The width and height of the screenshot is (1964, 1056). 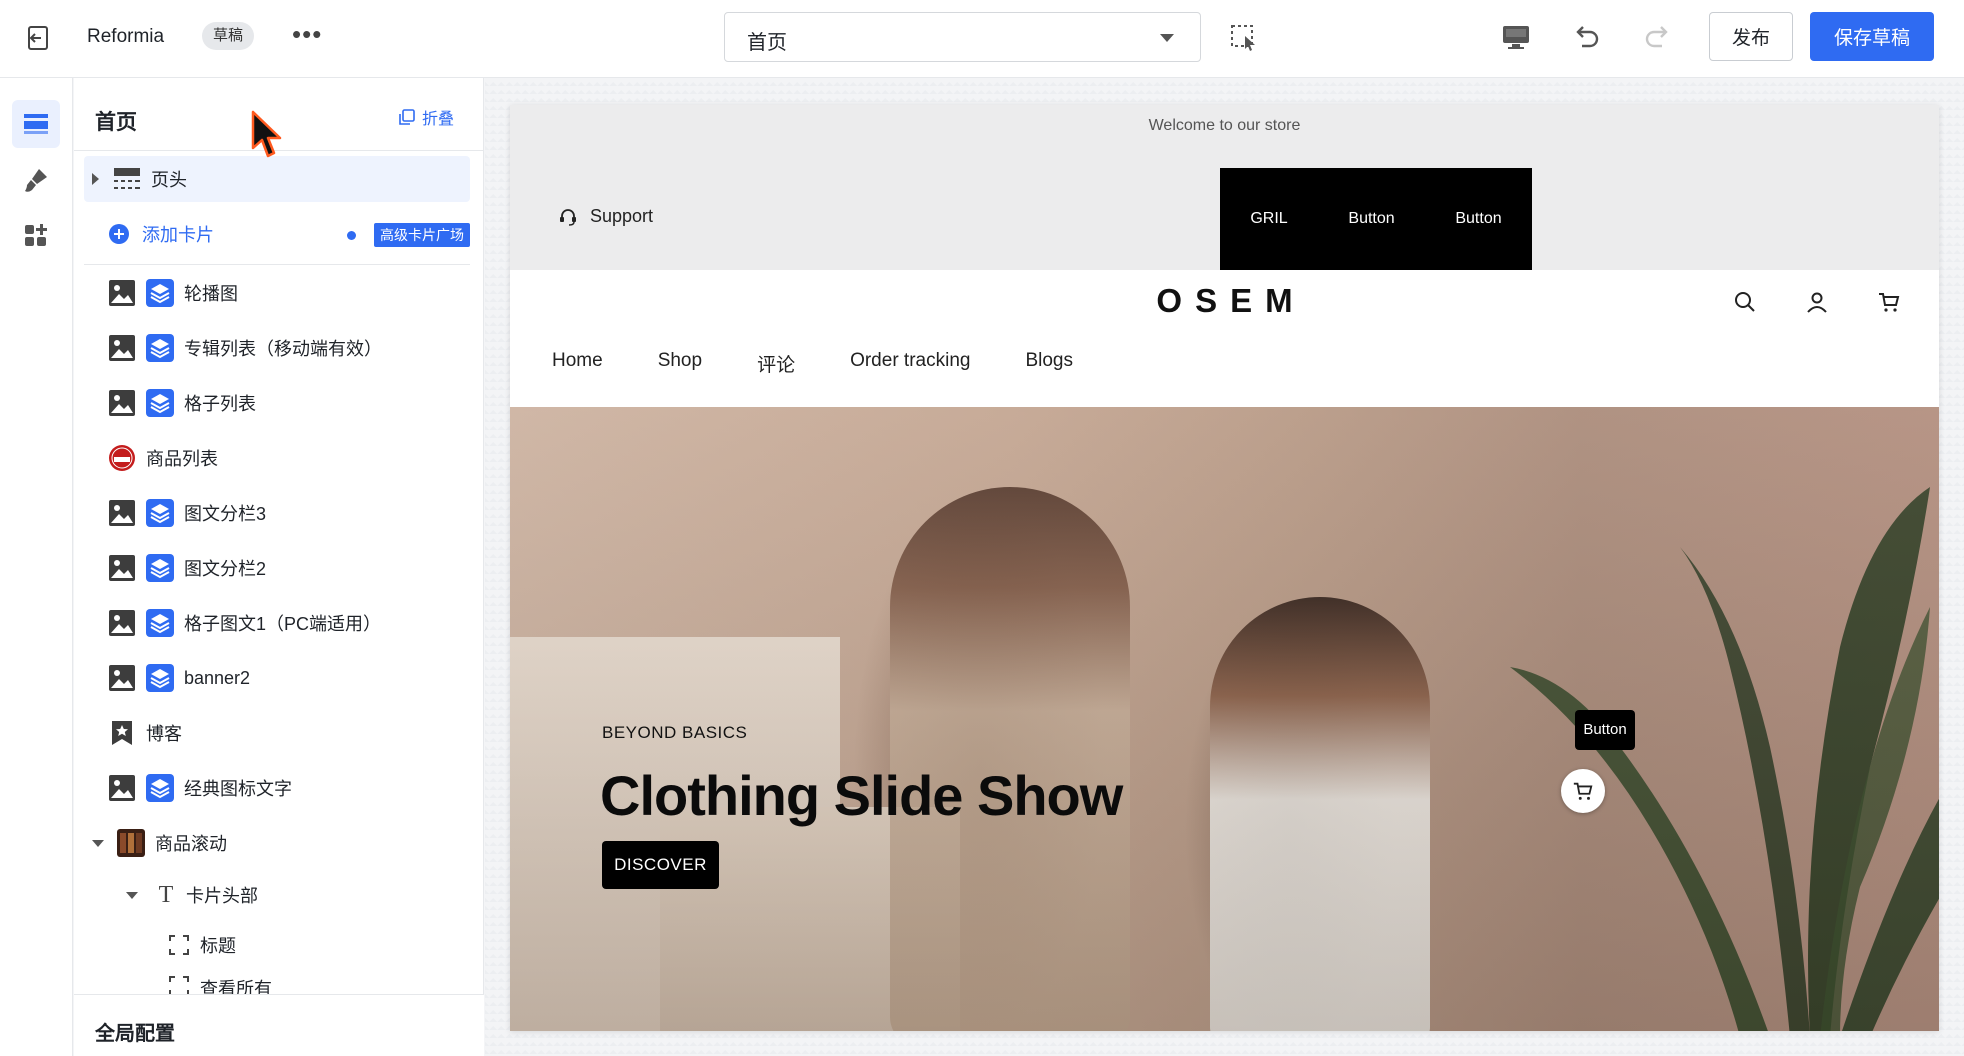 I want to click on layer-item: 专辑列表（移动端有效）, so click(x=277, y=348).